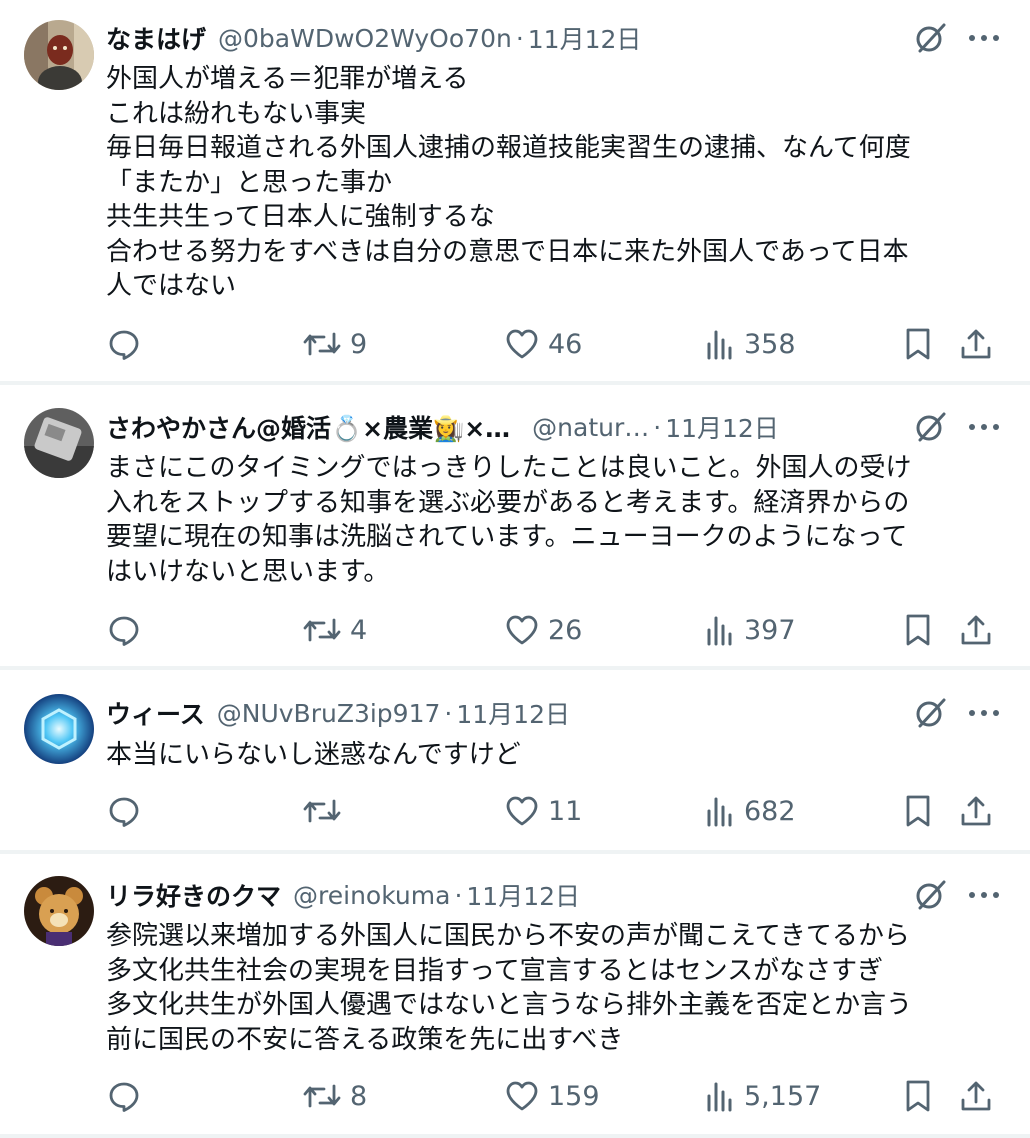 The image size is (1030, 1138). I want to click on like-button: 159, so click(552, 1096).